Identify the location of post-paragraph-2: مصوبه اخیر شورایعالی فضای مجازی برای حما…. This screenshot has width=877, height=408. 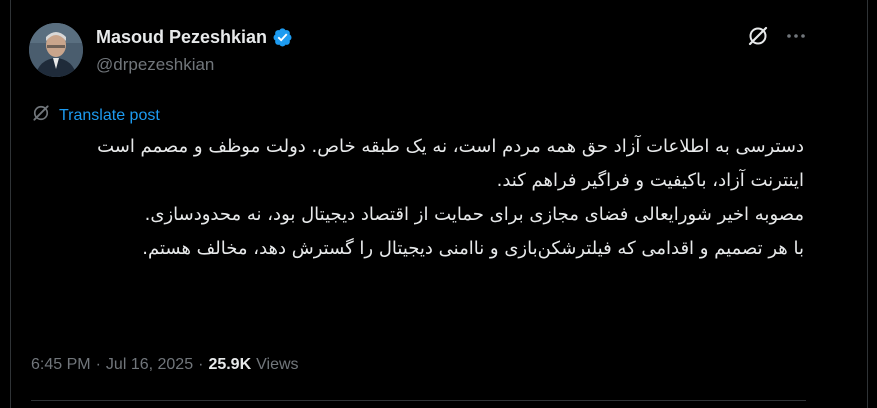
(474, 214).